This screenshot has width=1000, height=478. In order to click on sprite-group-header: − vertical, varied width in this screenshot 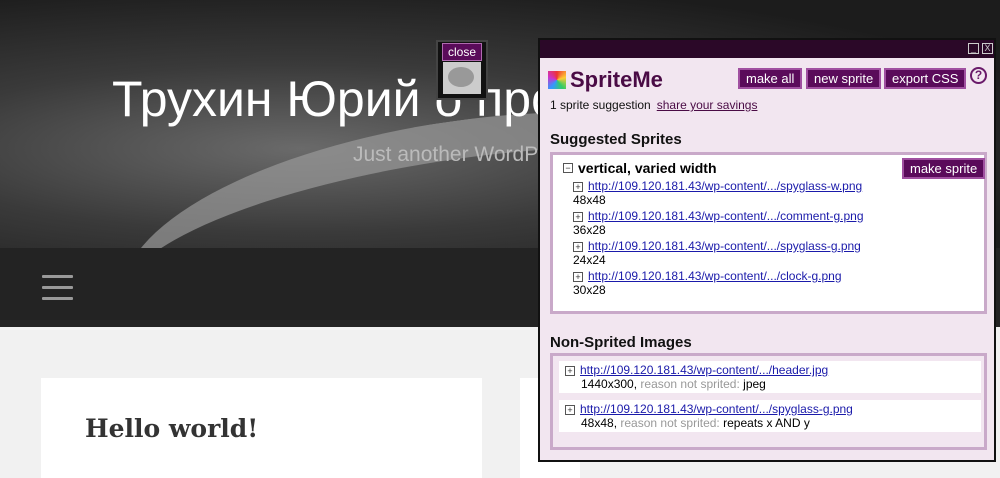, I will do `click(640, 168)`.